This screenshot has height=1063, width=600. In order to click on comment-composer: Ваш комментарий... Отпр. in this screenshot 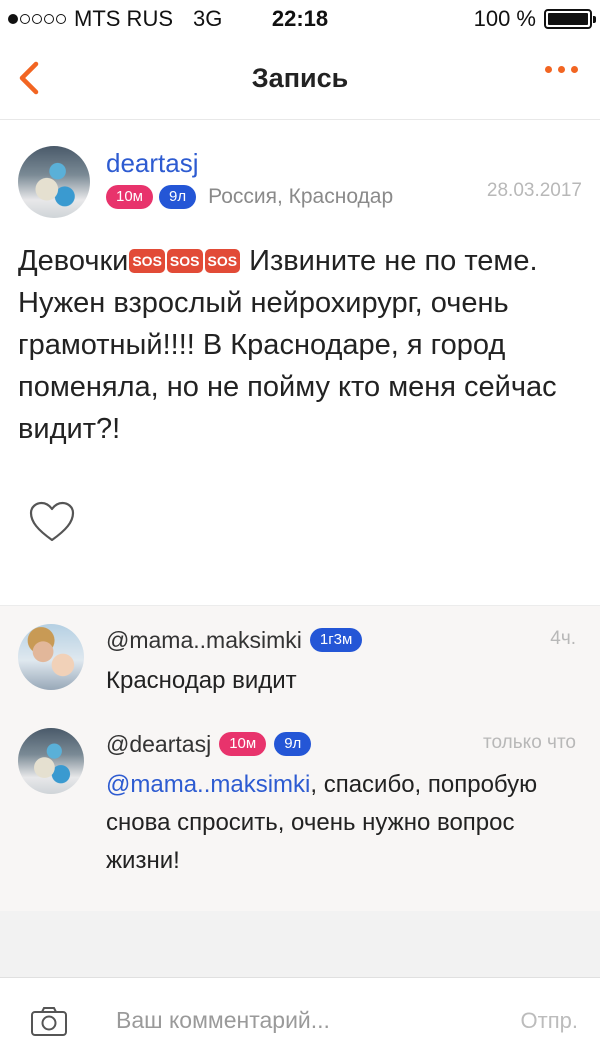, I will do `click(300, 1020)`.